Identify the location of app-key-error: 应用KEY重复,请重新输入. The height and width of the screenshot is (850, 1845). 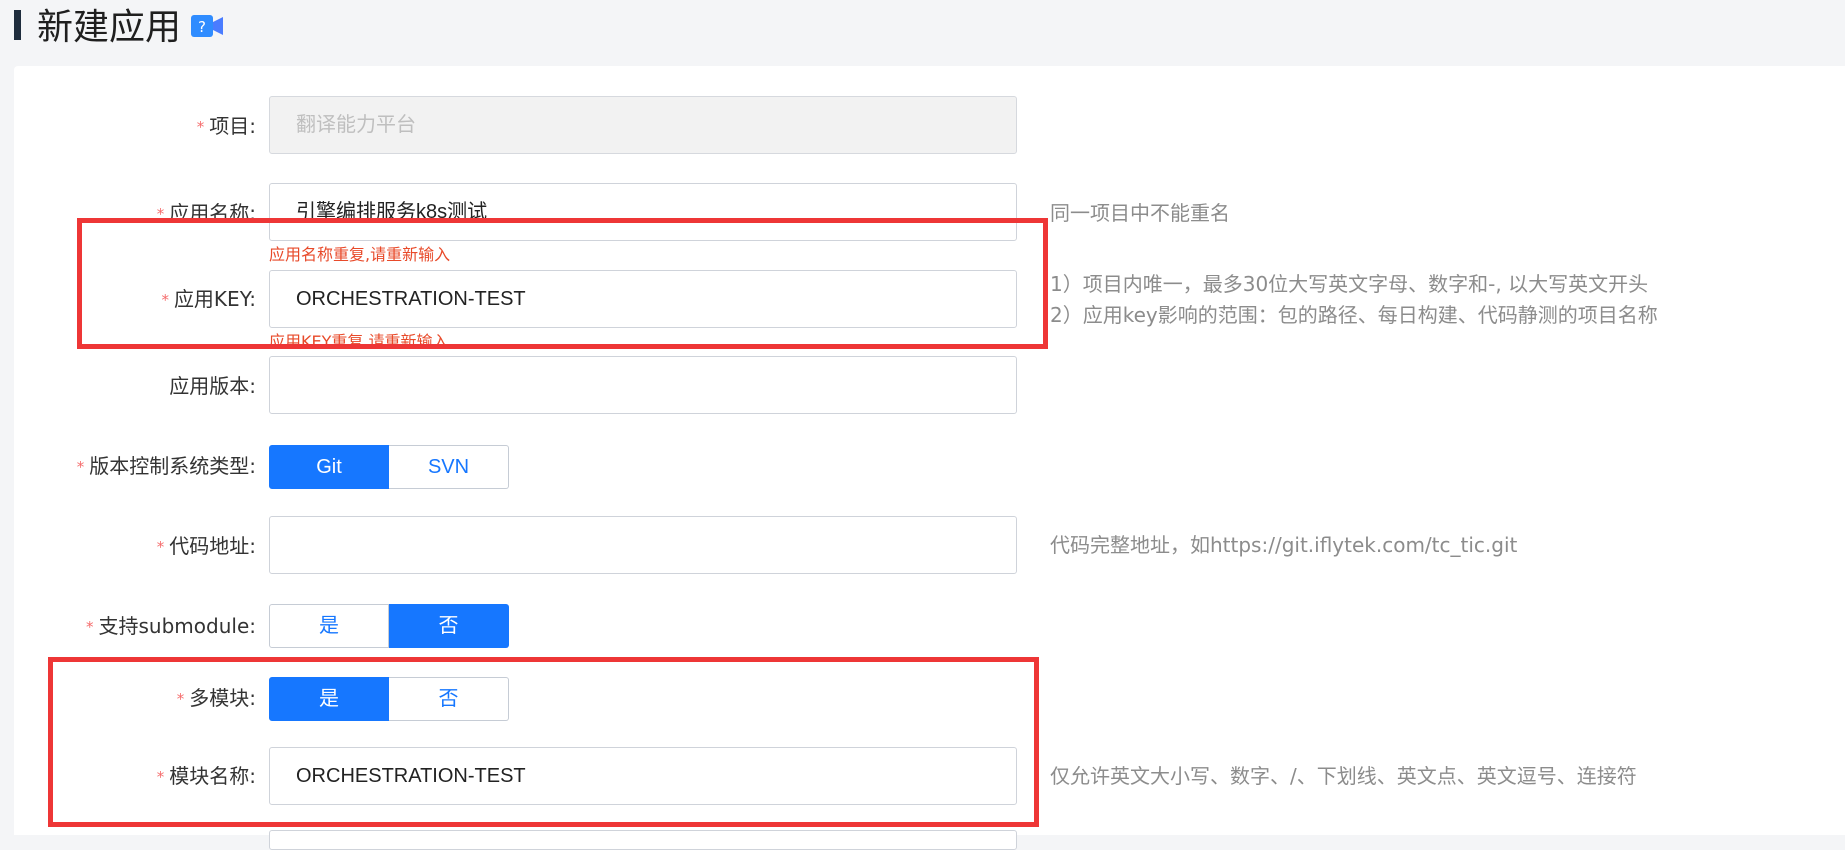
(359, 341).